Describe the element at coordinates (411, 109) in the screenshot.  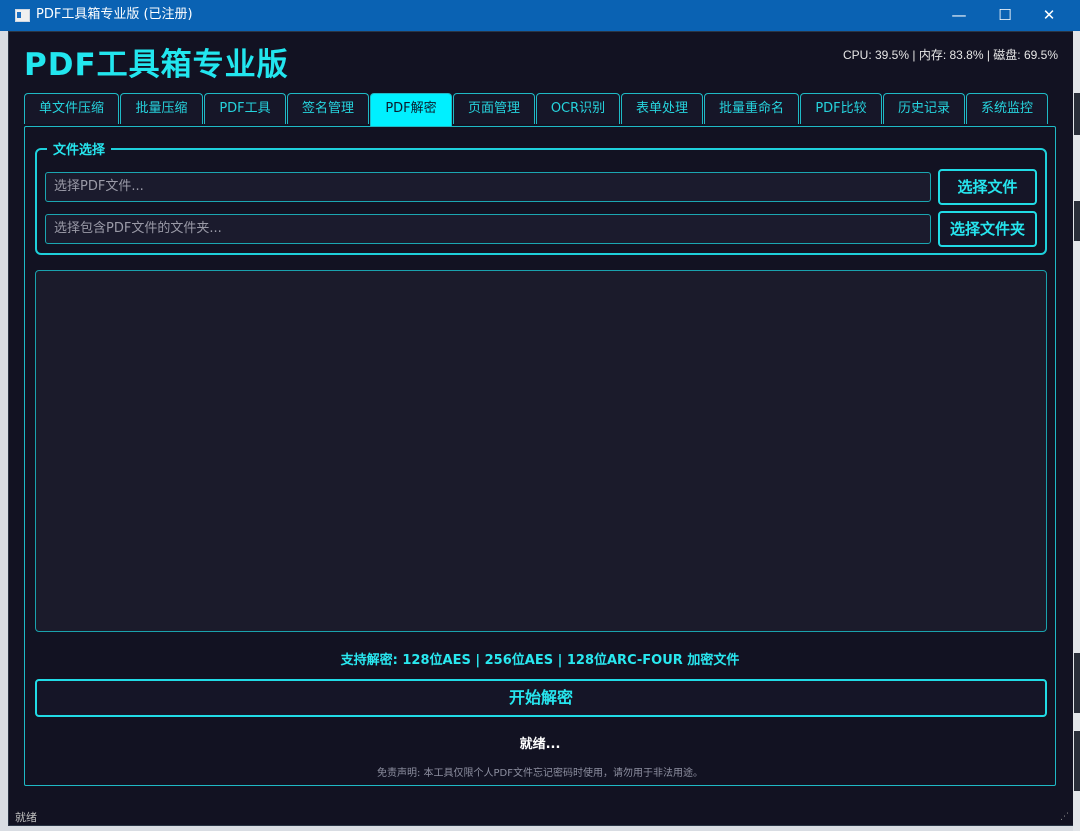
I see `tab-pdf-decrypt: PDF解密` at that location.